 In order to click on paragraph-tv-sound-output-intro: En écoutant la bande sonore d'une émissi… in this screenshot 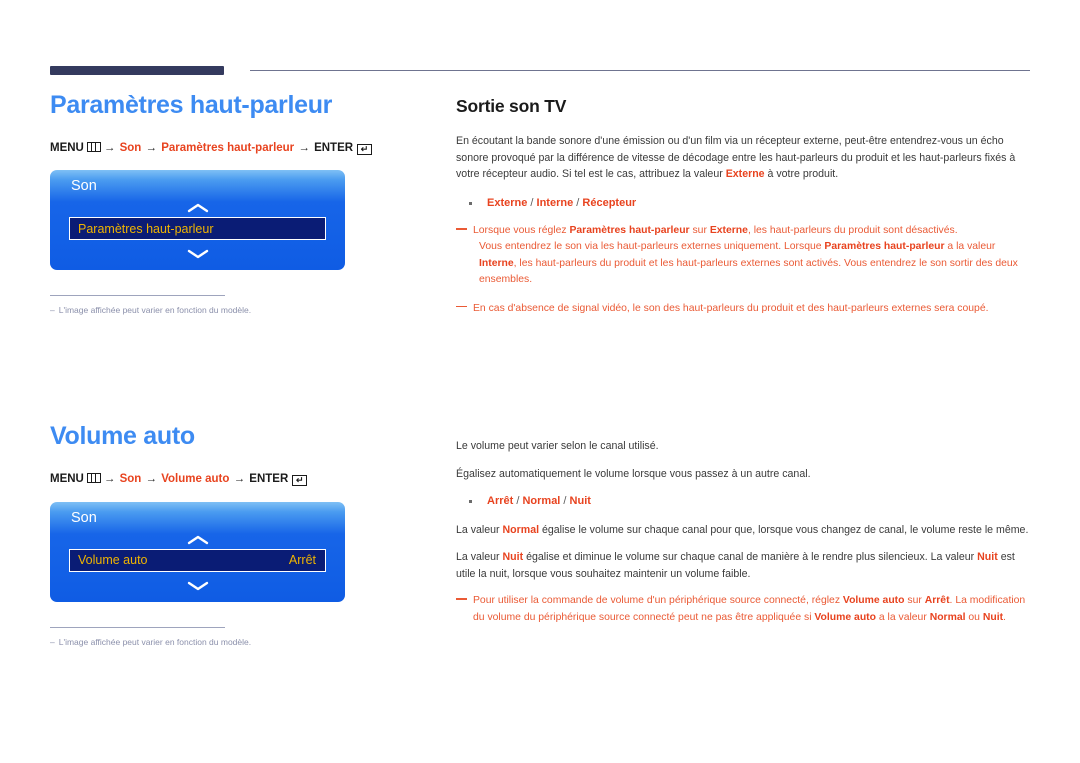, I will do `click(743, 158)`.